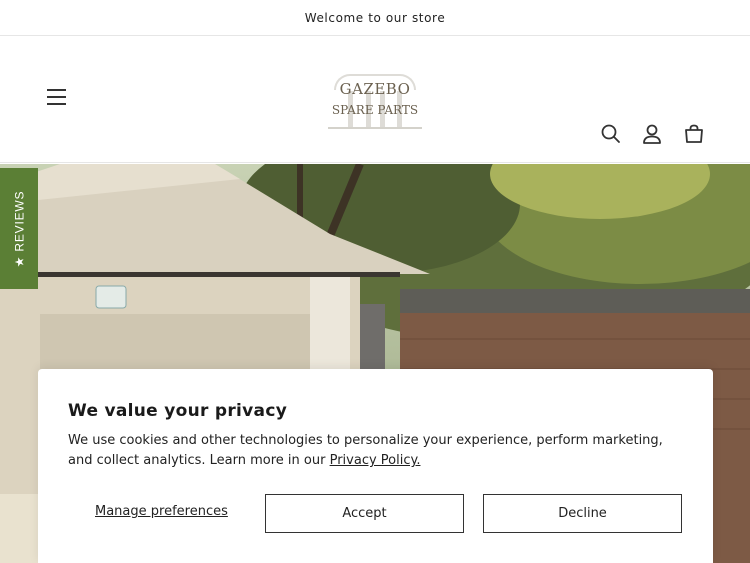 This screenshot has height=563, width=750. Describe the element at coordinates (375, 89) in the screenshot. I see `logo-line-1: GAZEBO` at that location.